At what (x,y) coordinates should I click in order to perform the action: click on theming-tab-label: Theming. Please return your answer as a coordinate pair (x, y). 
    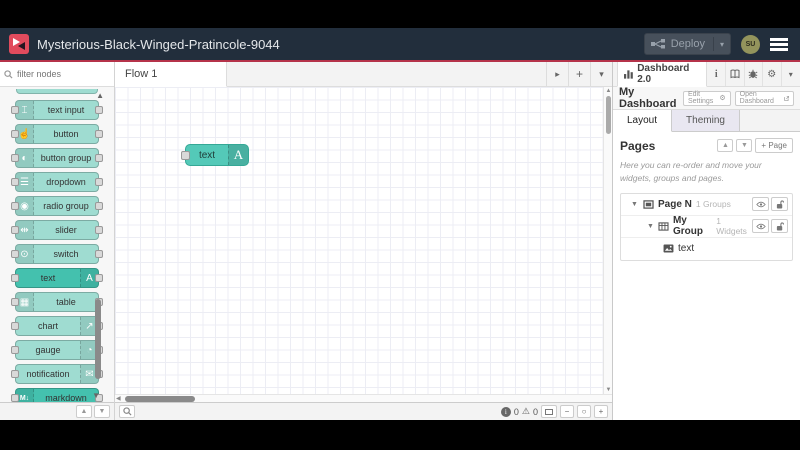
    Looking at the image, I should click on (705, 120).